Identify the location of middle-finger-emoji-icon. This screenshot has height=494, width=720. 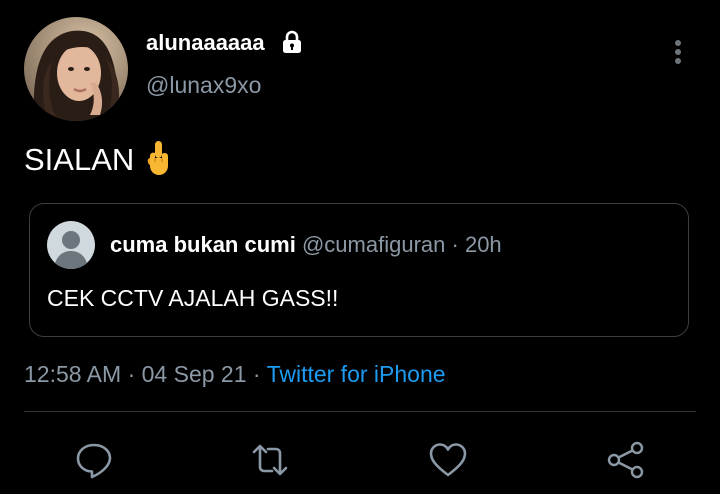
(159, 163).